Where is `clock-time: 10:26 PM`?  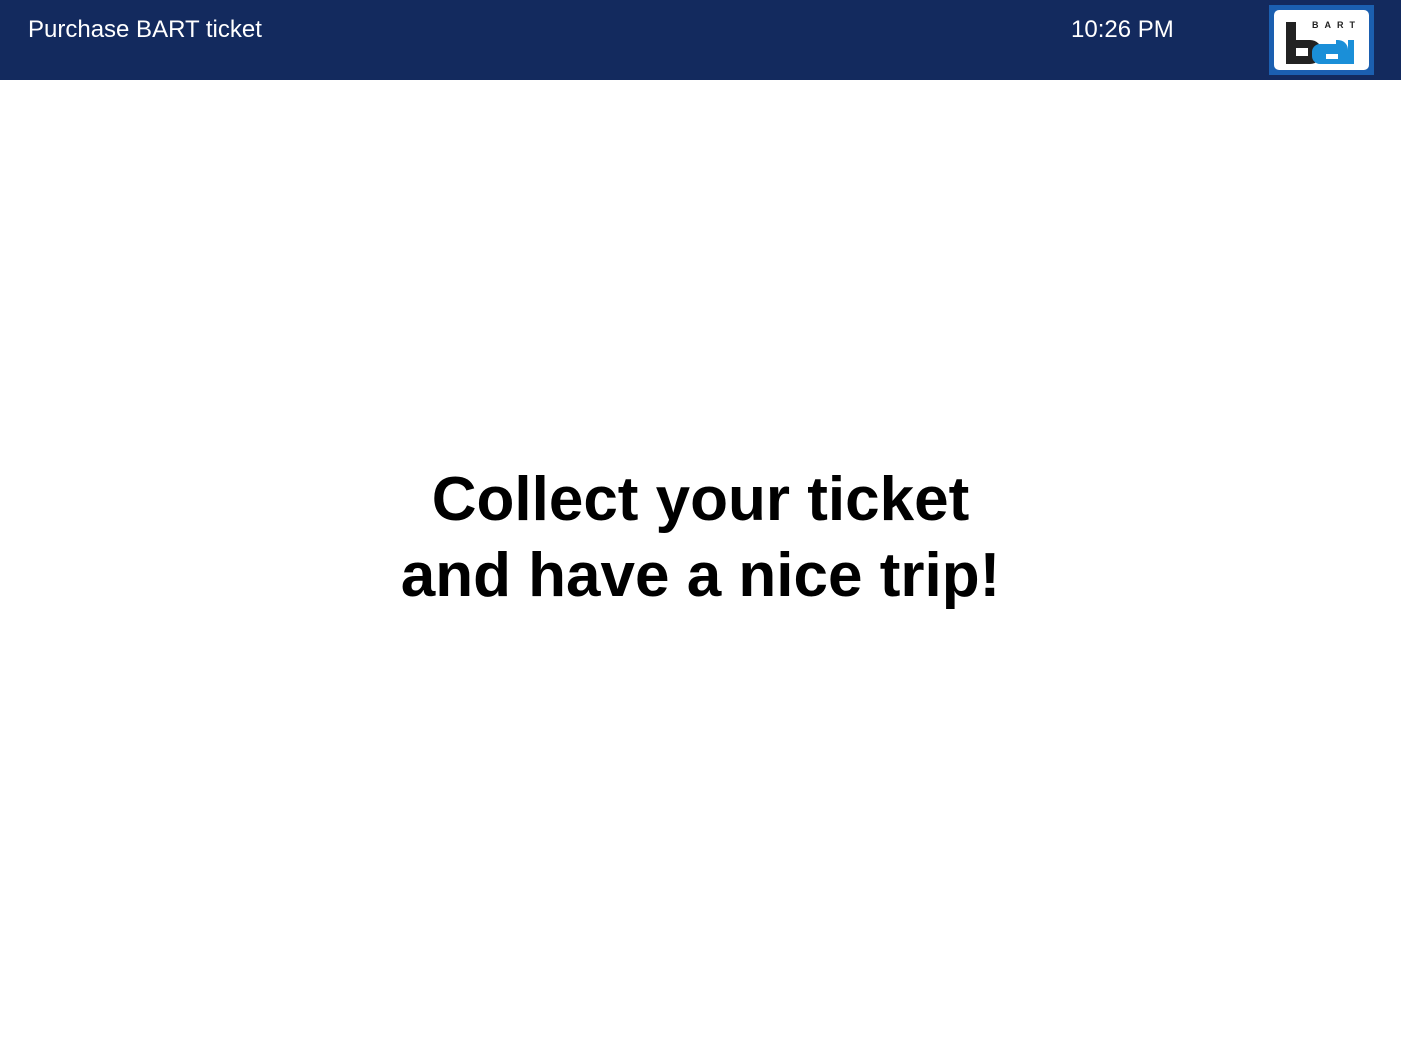
clock-time: 10:26 PM is located at coordinates (1122, 29).